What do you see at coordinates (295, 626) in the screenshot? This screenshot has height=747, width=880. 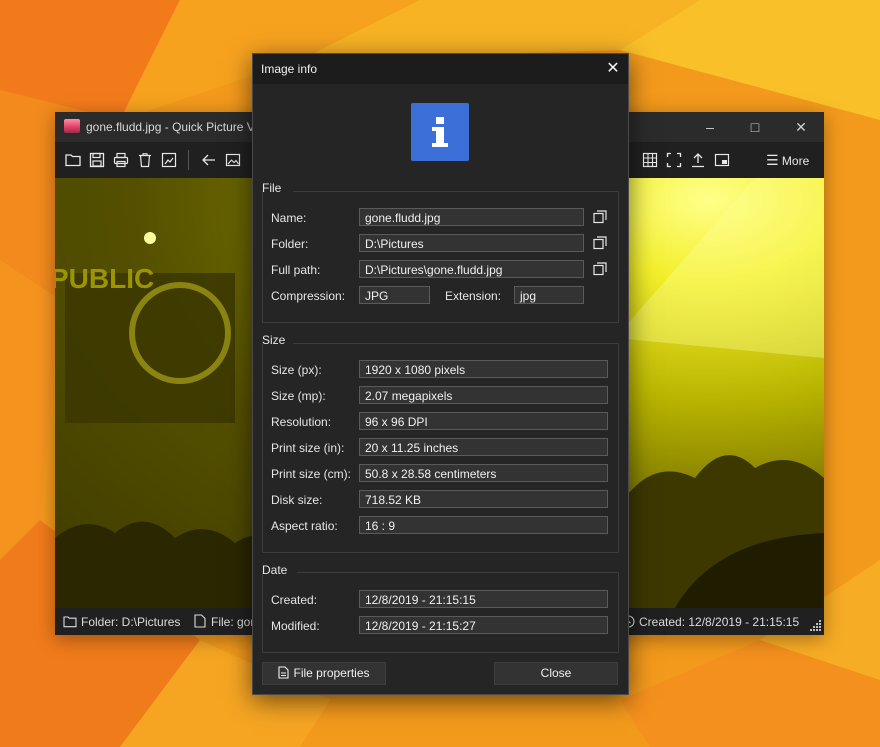 I see `modified-label: Modified:` at bounding box center [295, 626].